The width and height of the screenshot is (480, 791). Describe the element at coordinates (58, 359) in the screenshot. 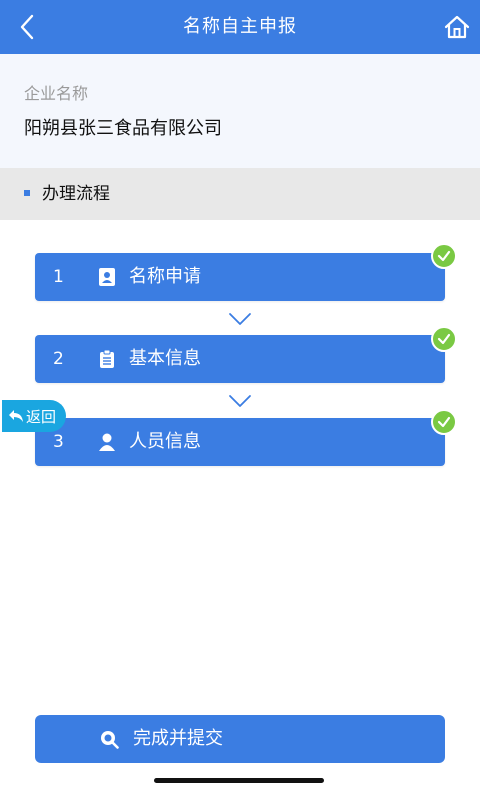

I see `step-number: 2` at that location.